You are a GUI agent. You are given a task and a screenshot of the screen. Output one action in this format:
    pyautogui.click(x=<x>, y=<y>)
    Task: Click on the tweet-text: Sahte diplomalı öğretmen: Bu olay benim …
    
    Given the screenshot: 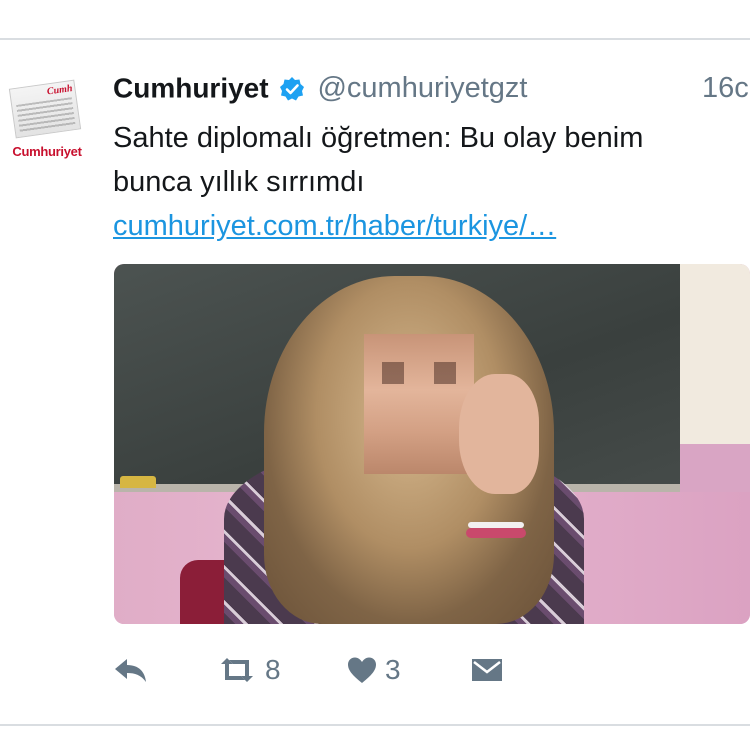 What is the action you would take?
    pyautogui.click(x=428, y=182)
    